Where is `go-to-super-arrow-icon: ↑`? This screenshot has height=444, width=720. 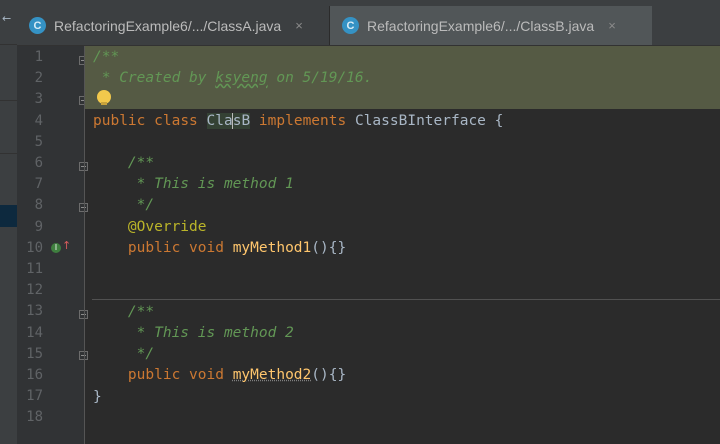
go-to-super-arrow-icon: ↑ is located at coordinates (66, 245).